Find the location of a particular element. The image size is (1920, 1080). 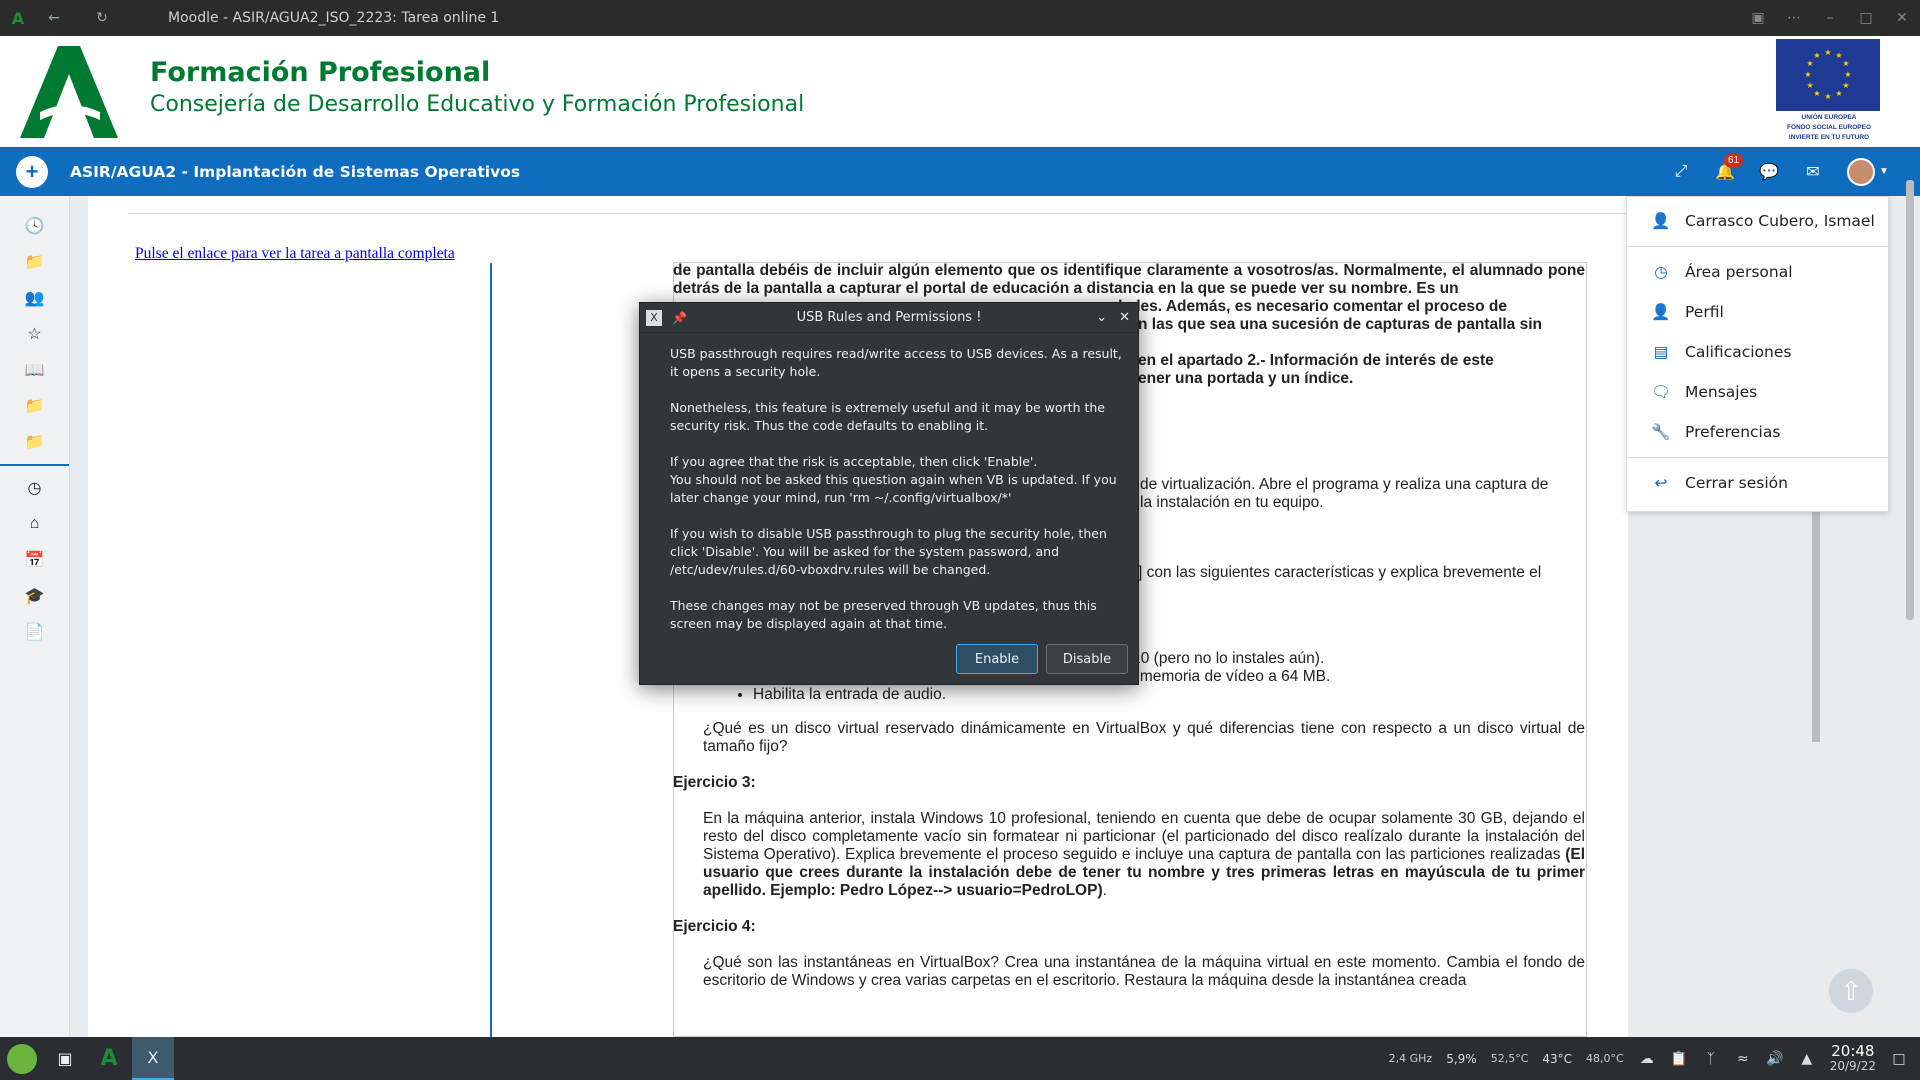

user-menu-label: Calificaciones is located at coordinates (1738, 352).